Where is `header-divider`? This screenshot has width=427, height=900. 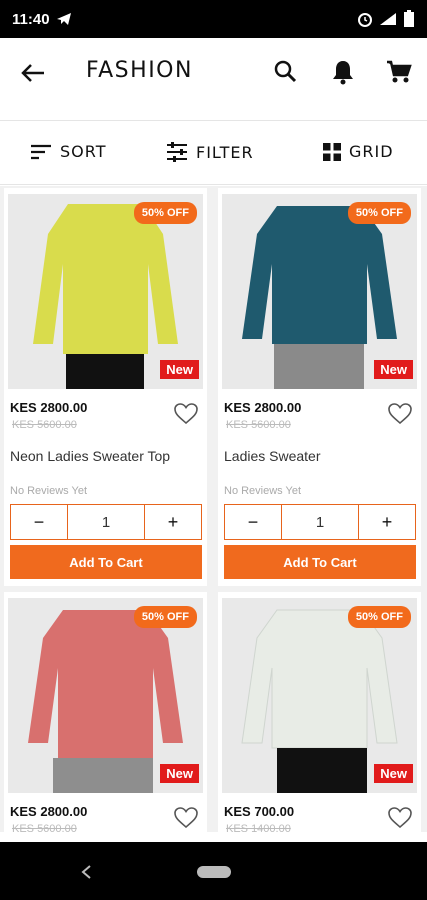 header-divider is located at coordinates (213, 120).